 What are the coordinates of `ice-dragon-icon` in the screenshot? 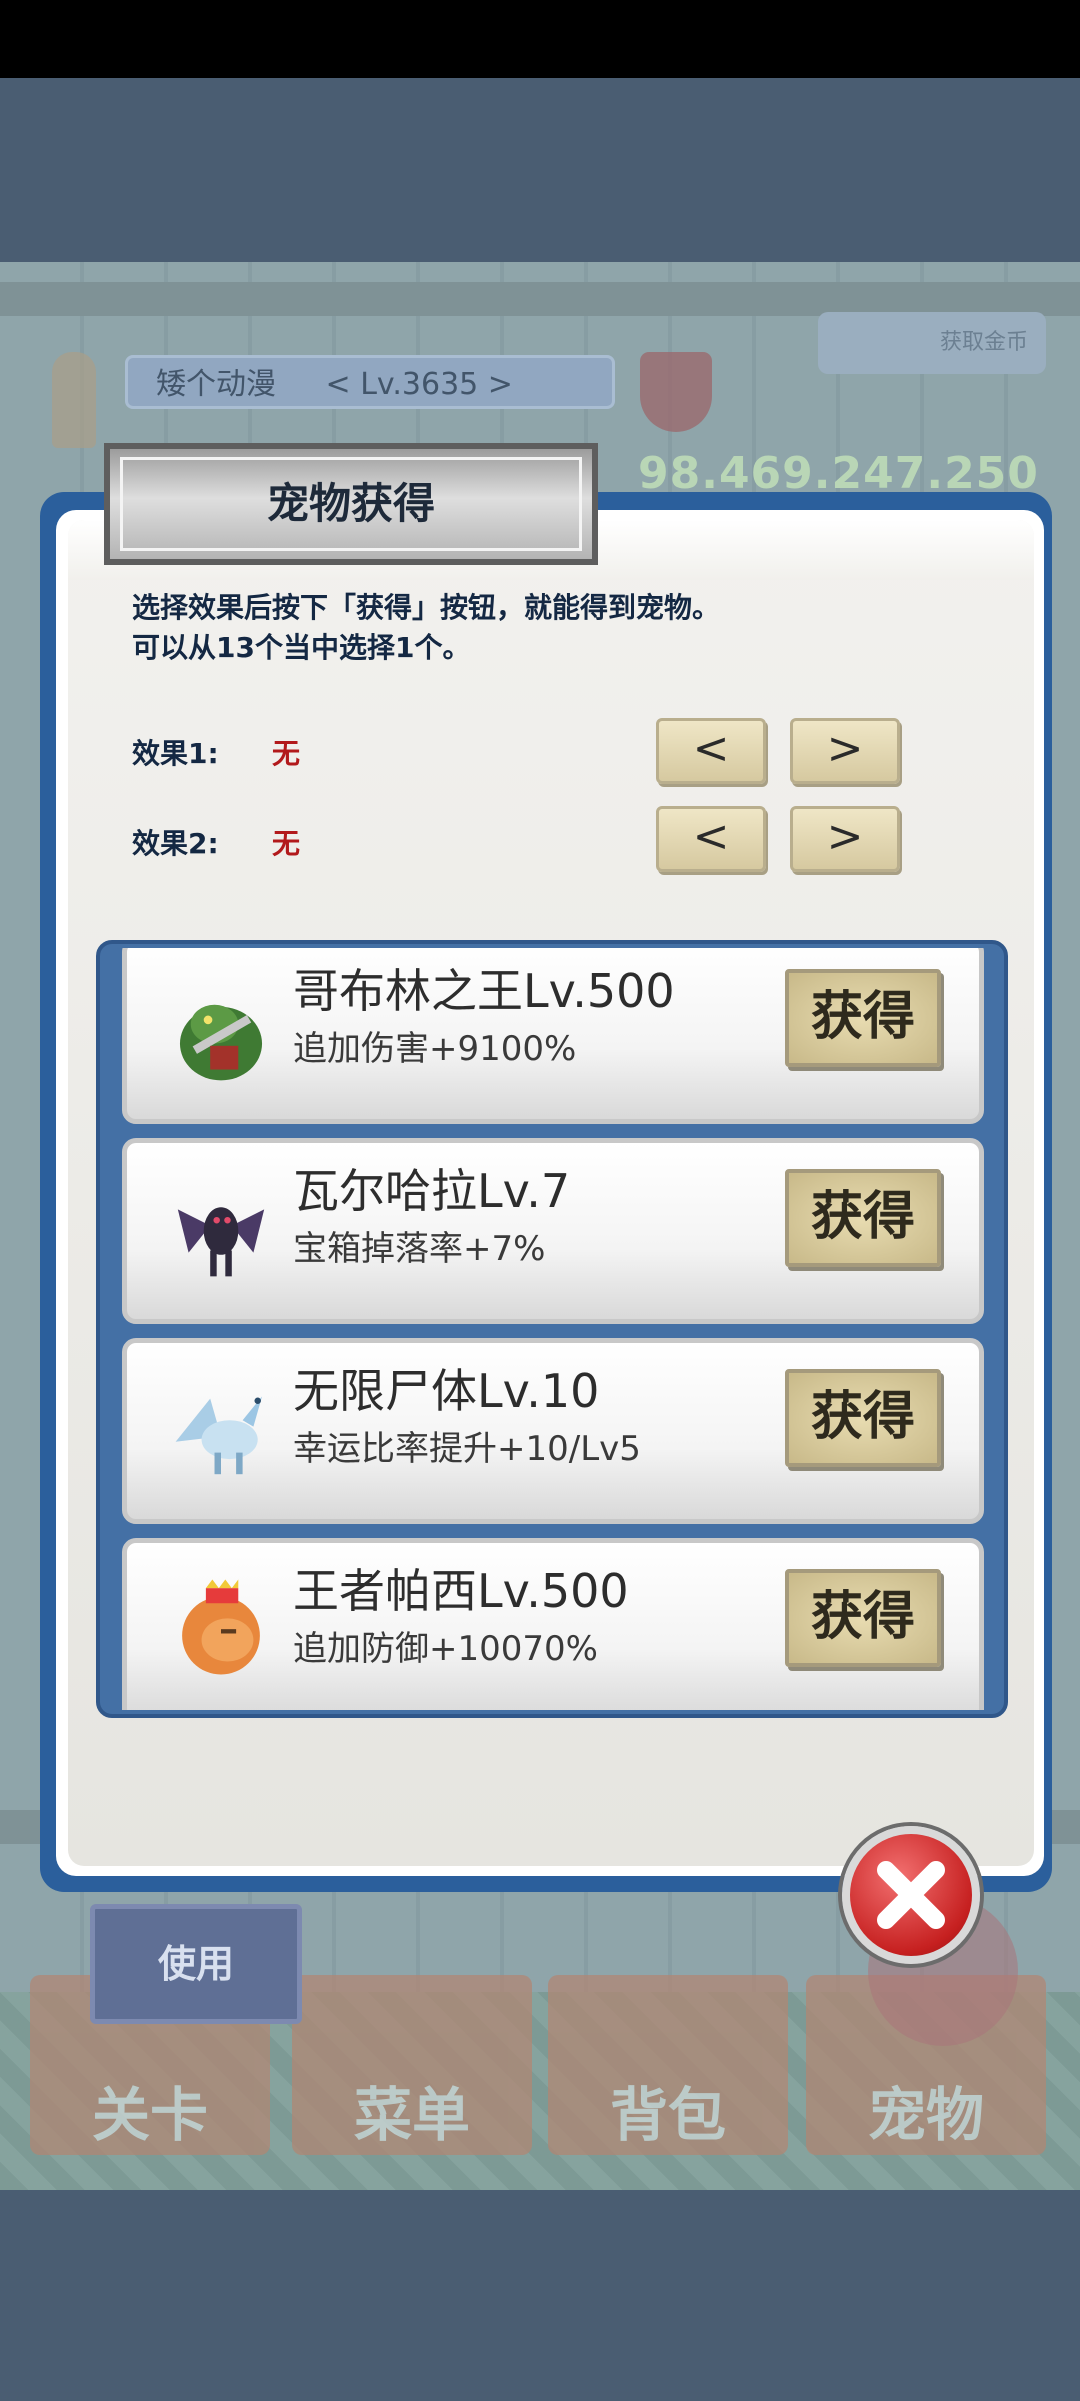 It's located at (219, 1435).